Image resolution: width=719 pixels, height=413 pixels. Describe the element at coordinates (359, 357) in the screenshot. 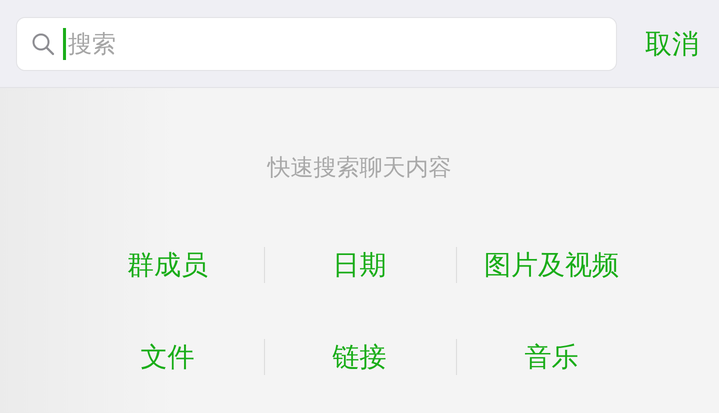

I see `category-link: 链接` at that location.